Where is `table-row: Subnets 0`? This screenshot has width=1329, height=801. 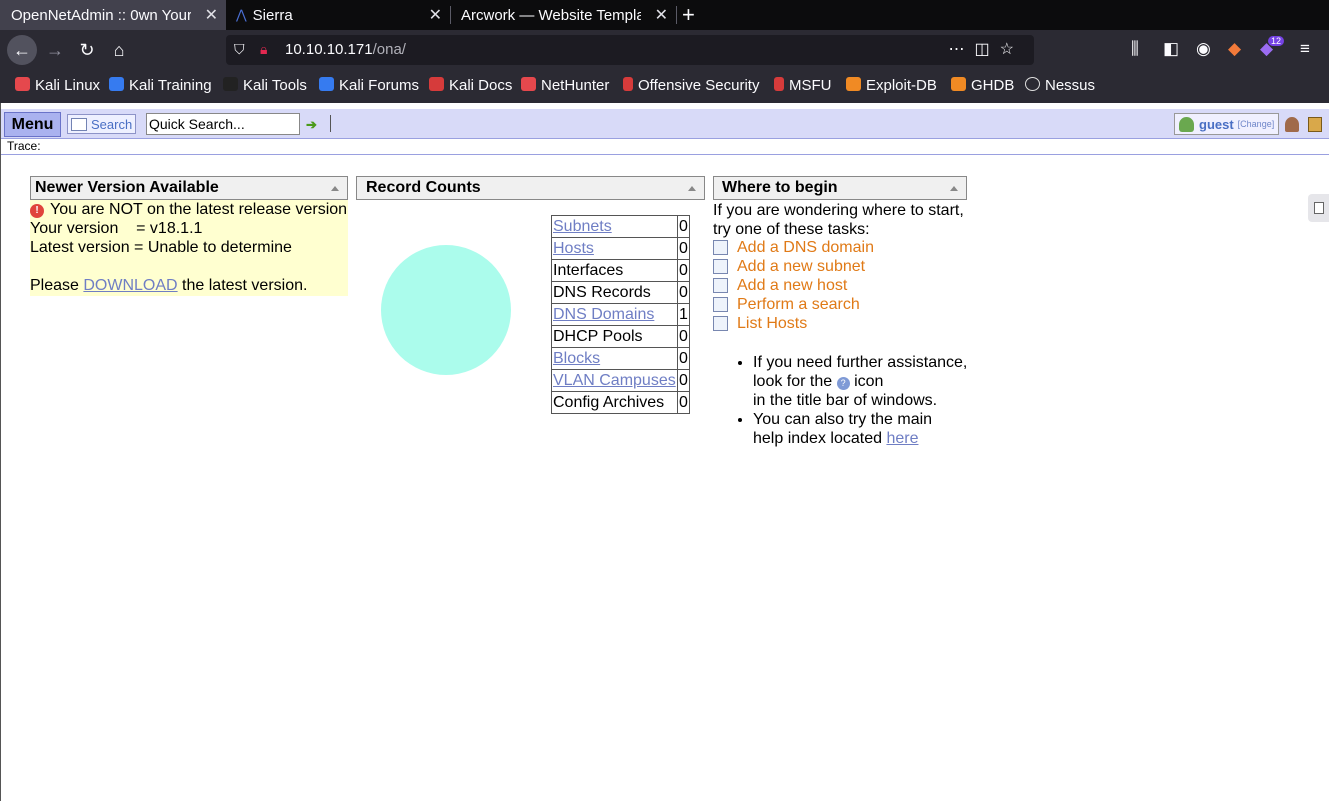 table-row: Subnets 0 is located at coordinates (620, 226).